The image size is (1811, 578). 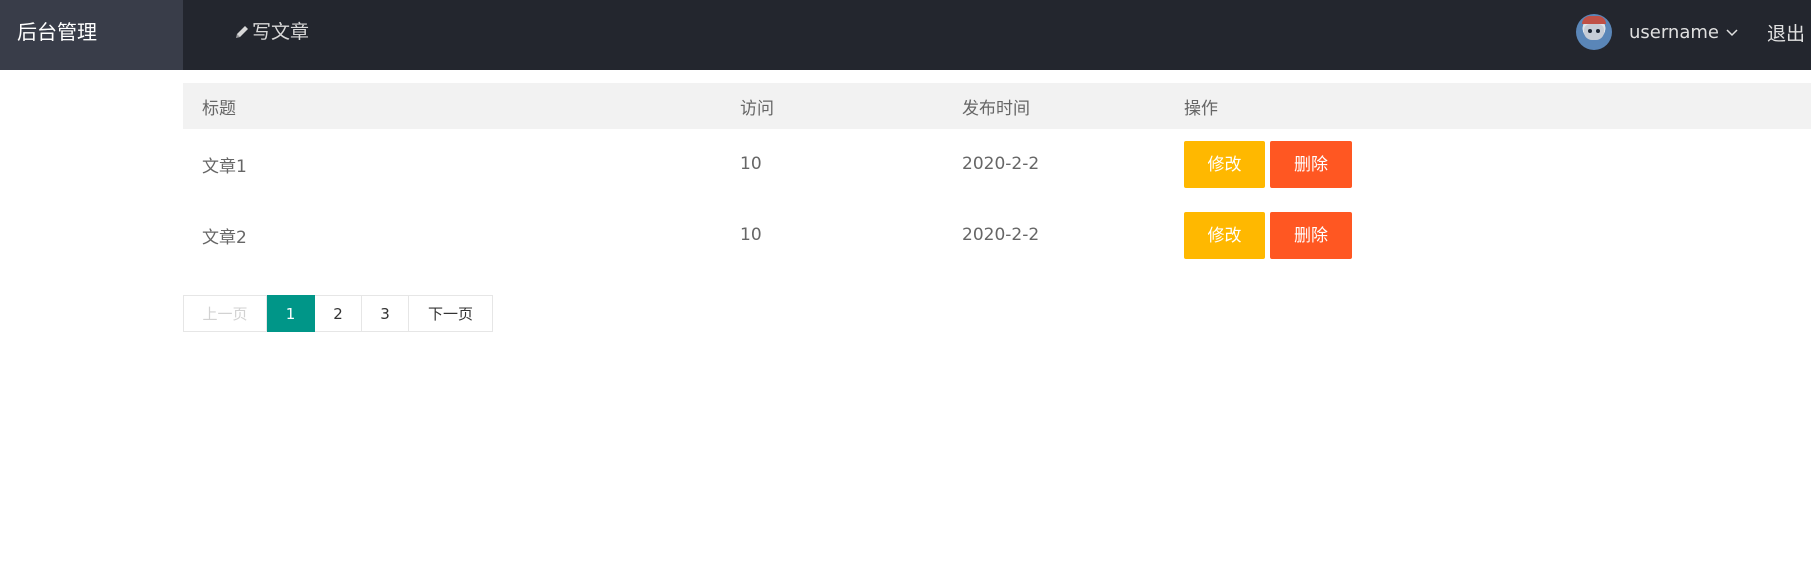 I want to click on table-row: 文章2 10 2020-2-2 修改 删除, so click(x=997, y=235).